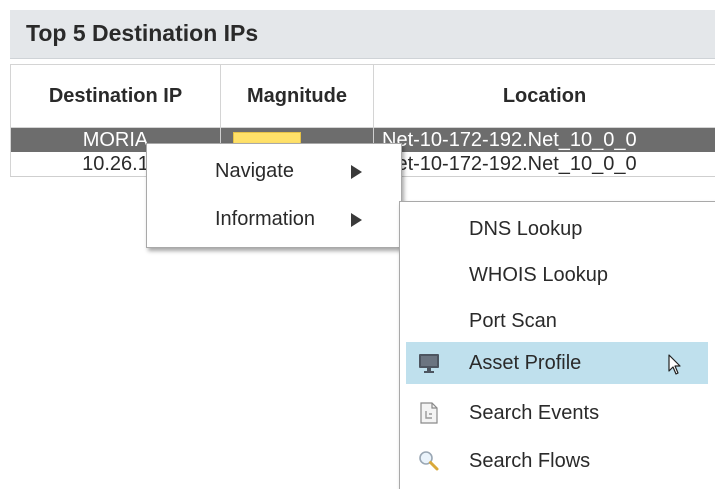 This screenshot has height=489, width=715. I want to click on submenu-item-search-flows: Search Flows, so click(557, 461).